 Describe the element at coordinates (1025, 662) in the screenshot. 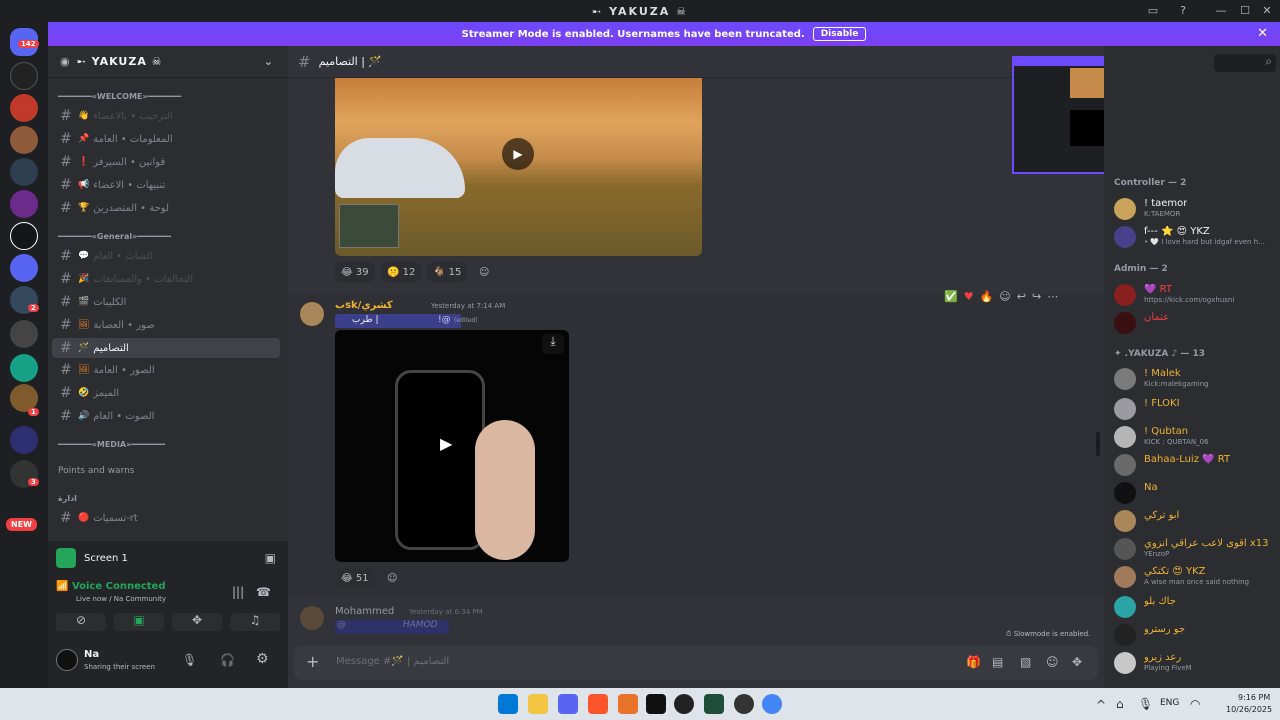

I see `sticker-icon: ▧` at that location.